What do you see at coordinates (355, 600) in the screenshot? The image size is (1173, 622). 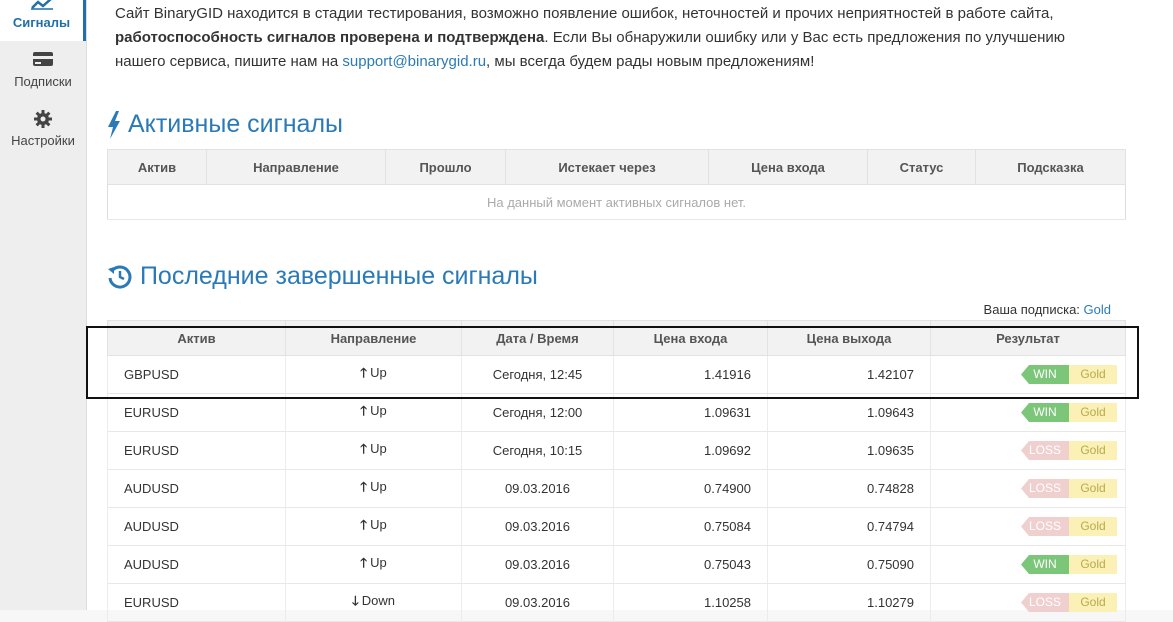 I see `arrow-down-icon: 🡓` at bounding box center [355, 600].